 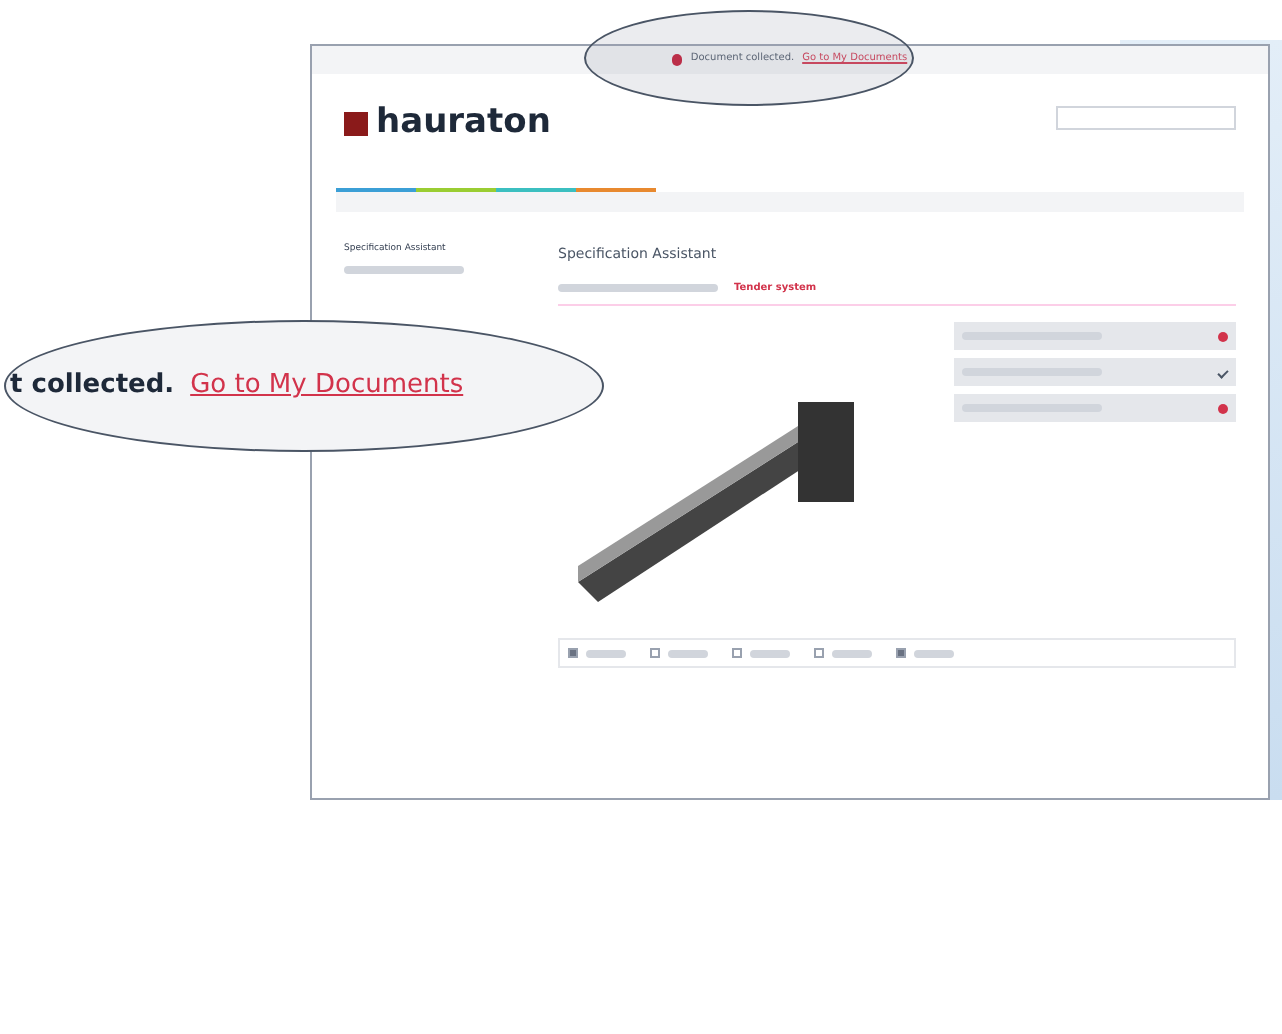 What do you see at coordinates (356, 123) in the screenshot?
I see `logo-icon` at bounding box center [356, 123].